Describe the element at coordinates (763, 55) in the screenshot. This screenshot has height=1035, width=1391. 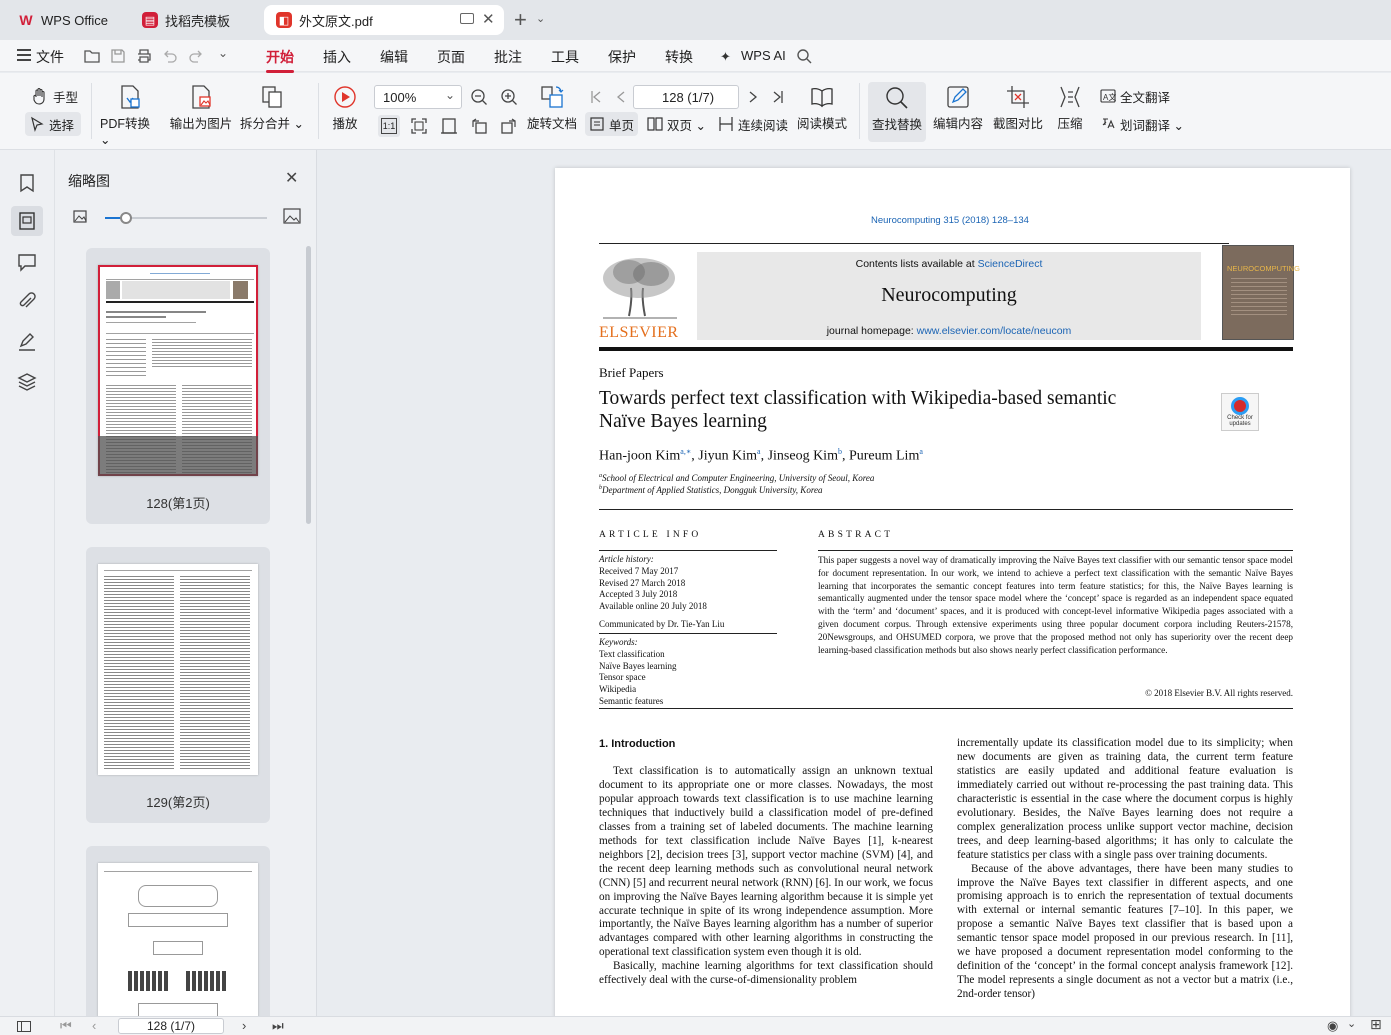
I see `menu-wps-ai: WPS AI` at that location.